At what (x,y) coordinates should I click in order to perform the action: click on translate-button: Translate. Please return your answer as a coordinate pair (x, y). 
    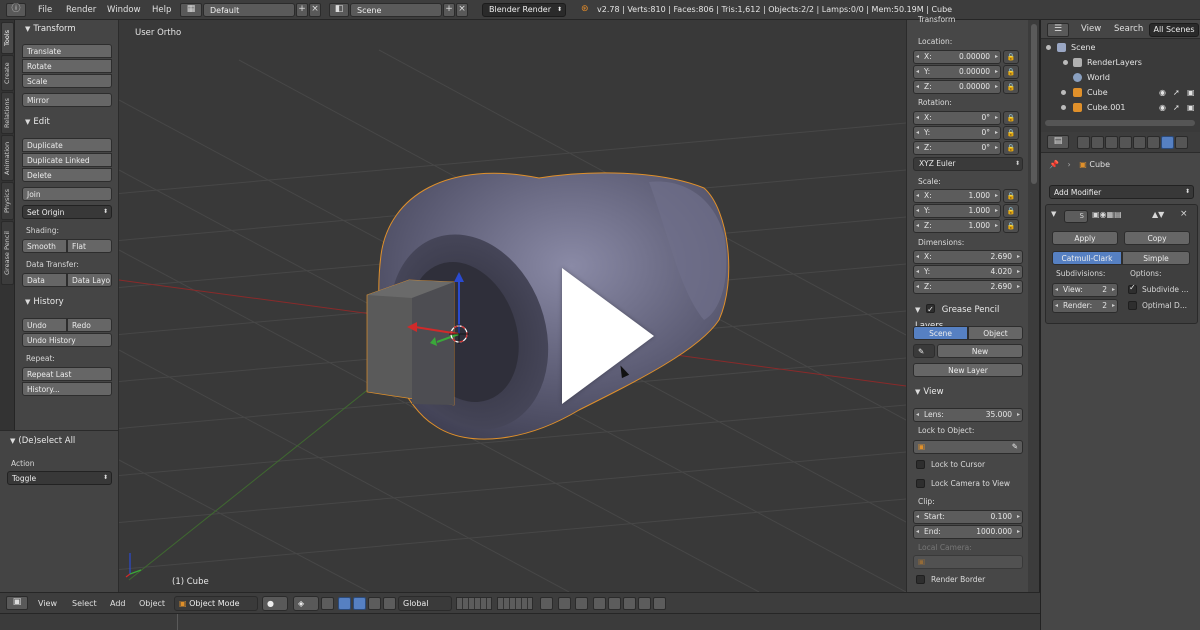
    Looking at the image, I should click on (67, 51).